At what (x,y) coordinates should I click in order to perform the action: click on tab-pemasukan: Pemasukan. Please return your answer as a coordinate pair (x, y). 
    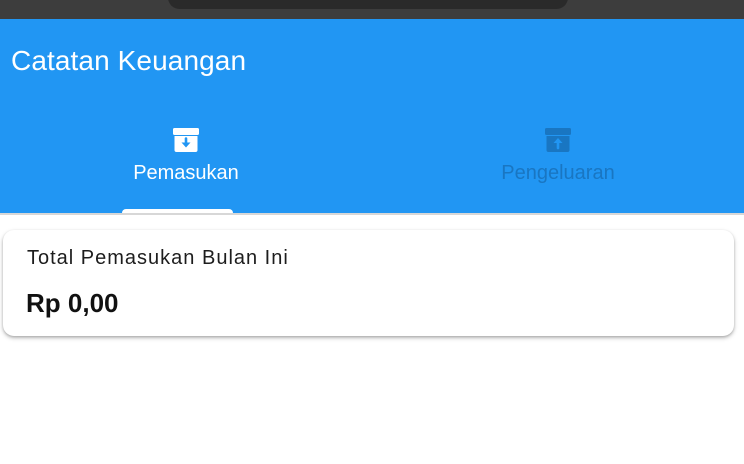
    Looking at the image, I should click on (186, 168).